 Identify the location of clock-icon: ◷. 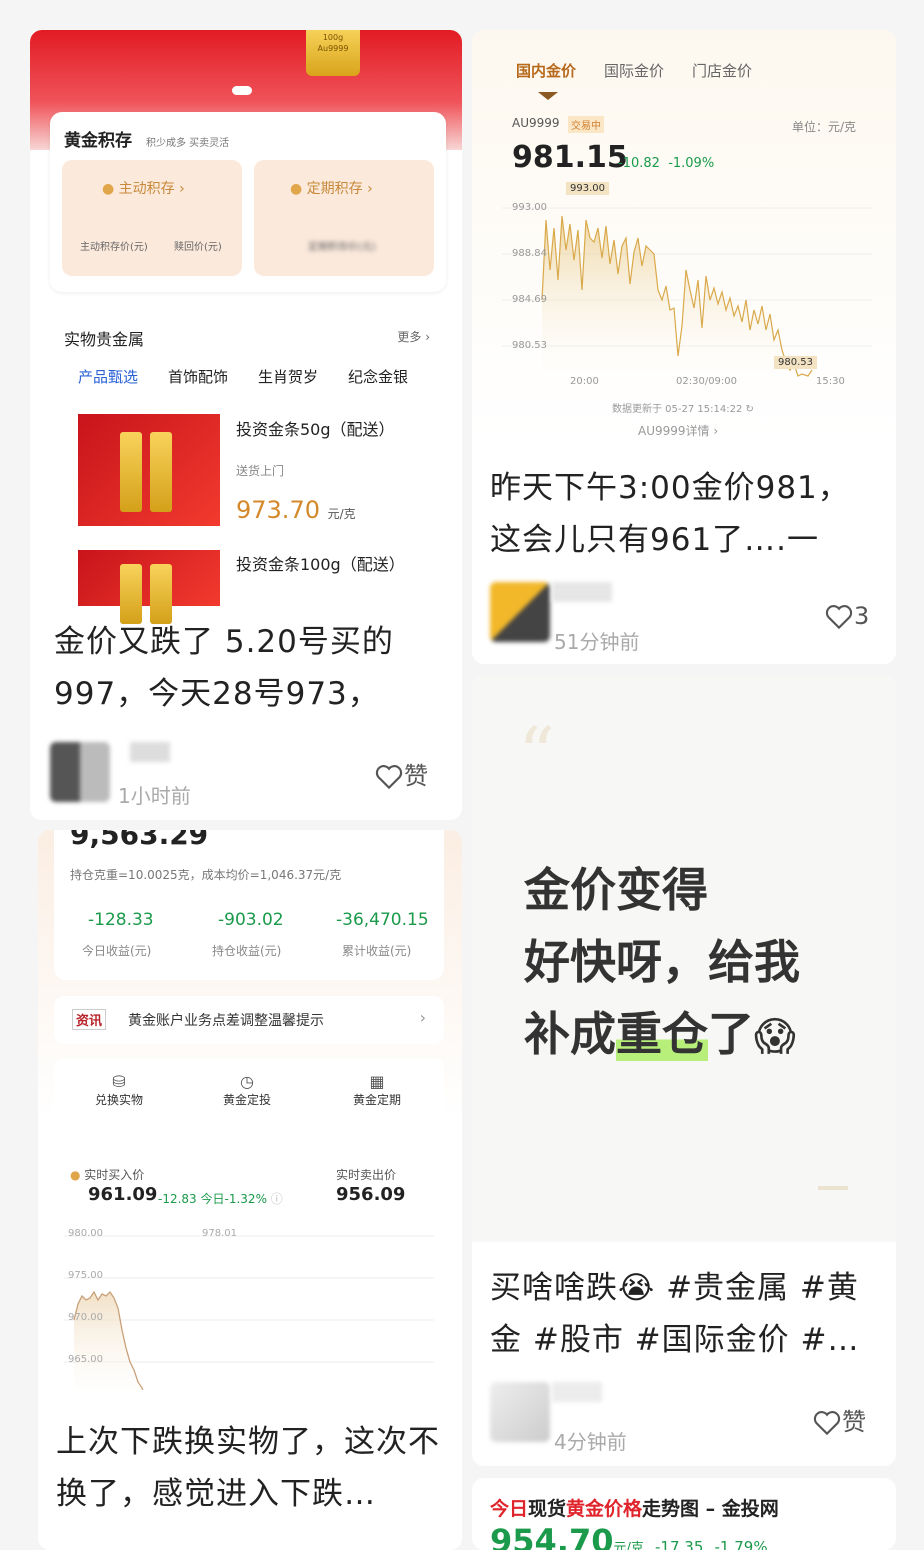
(247, 1081).